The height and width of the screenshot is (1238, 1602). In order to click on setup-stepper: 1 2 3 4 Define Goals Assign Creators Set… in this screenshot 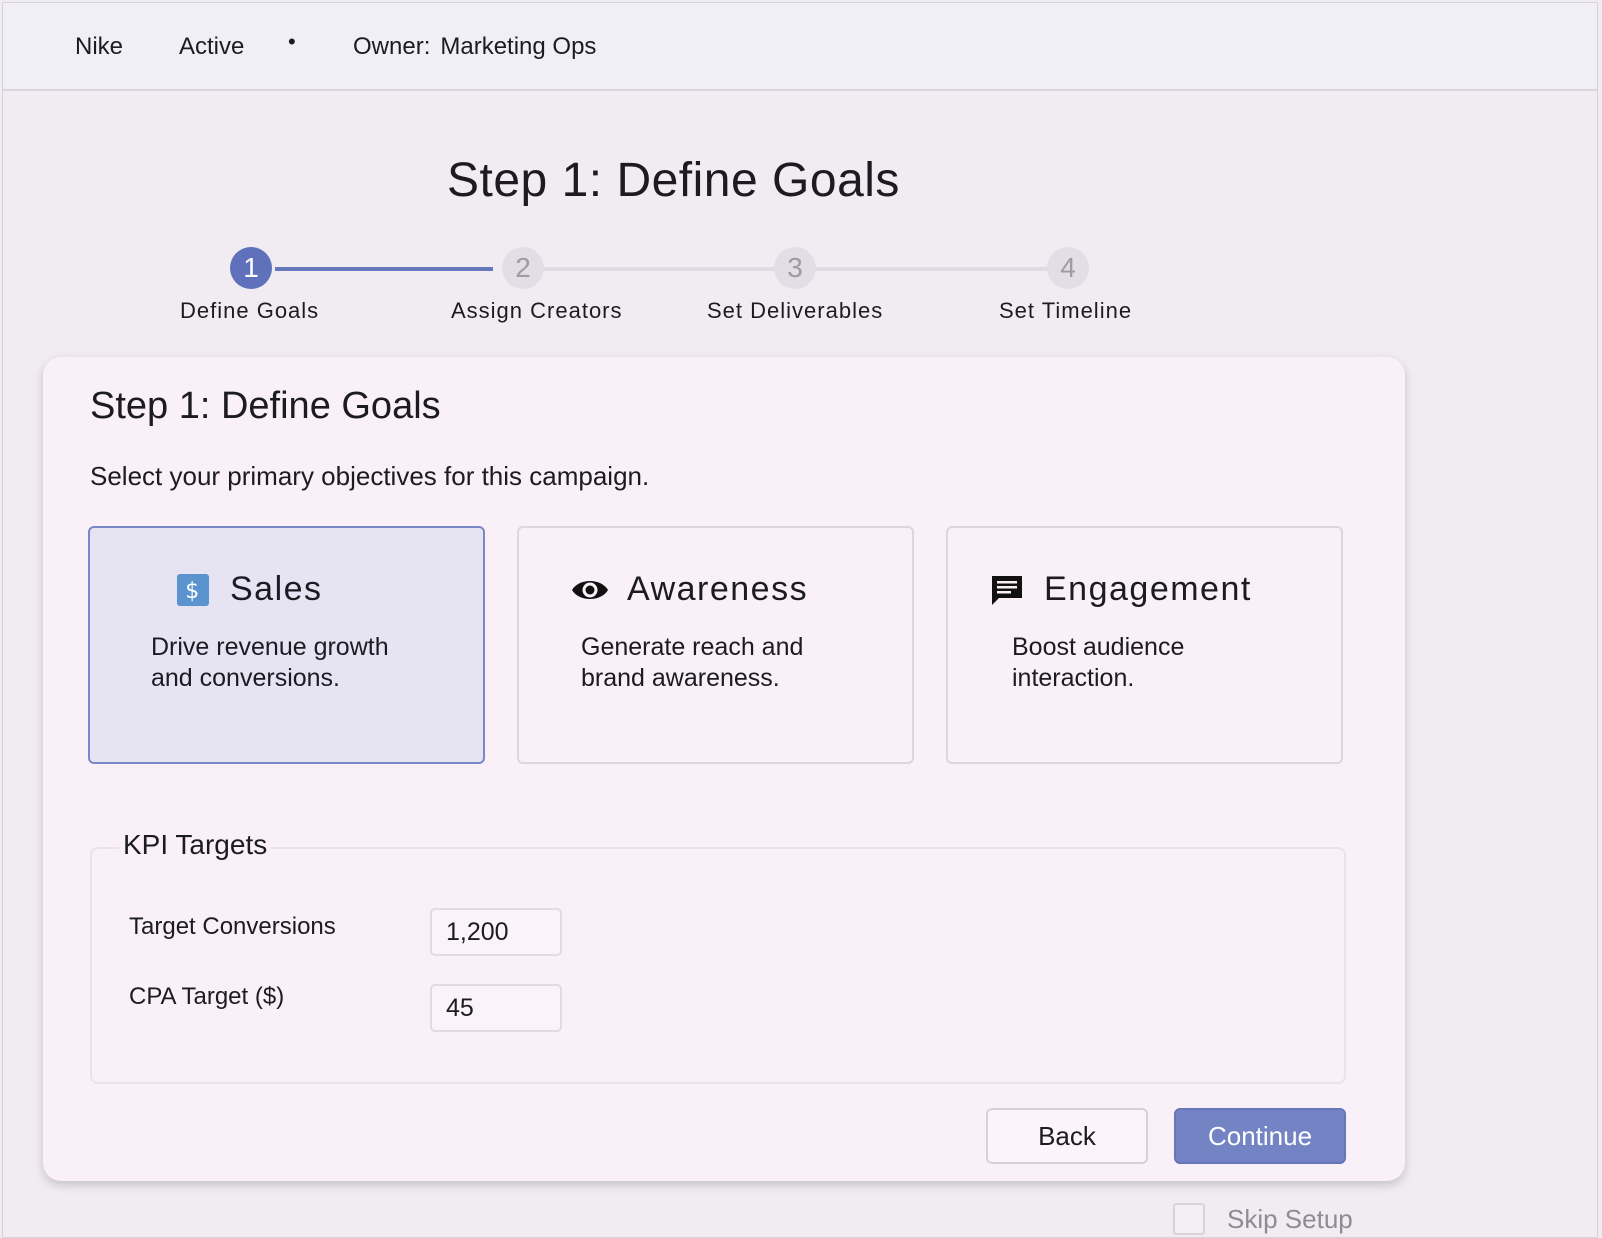, I will do `click(653, 288)`.